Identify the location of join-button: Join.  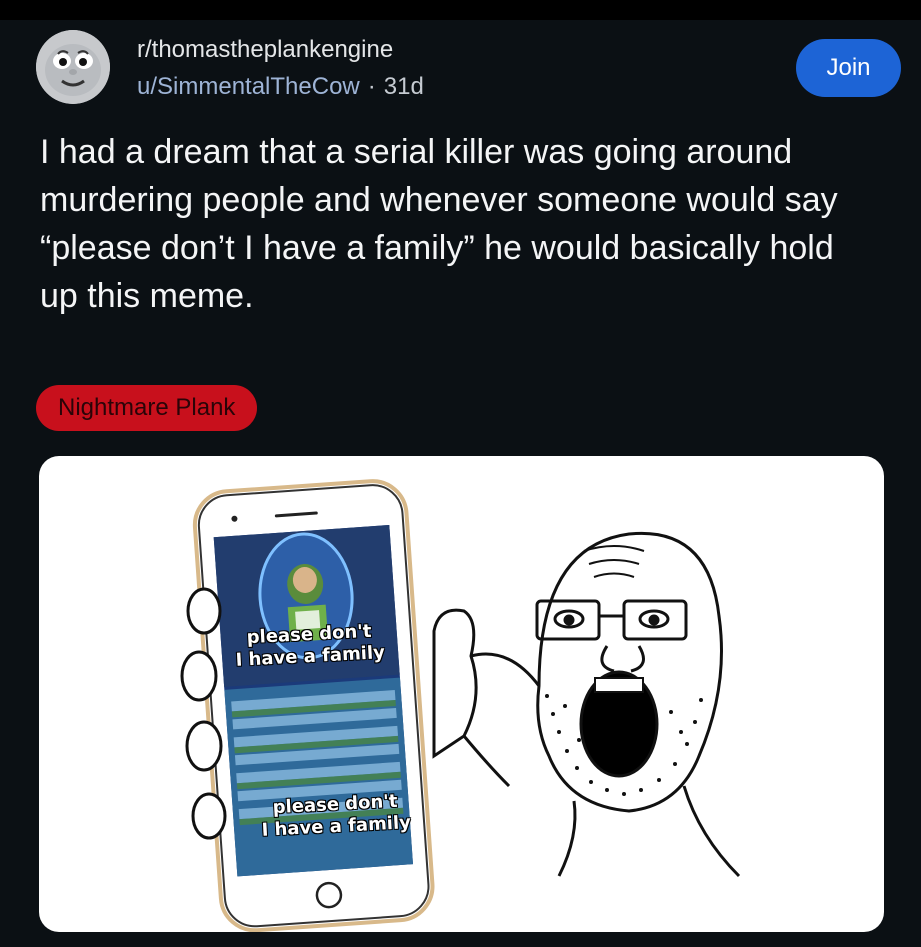
(848, 68).